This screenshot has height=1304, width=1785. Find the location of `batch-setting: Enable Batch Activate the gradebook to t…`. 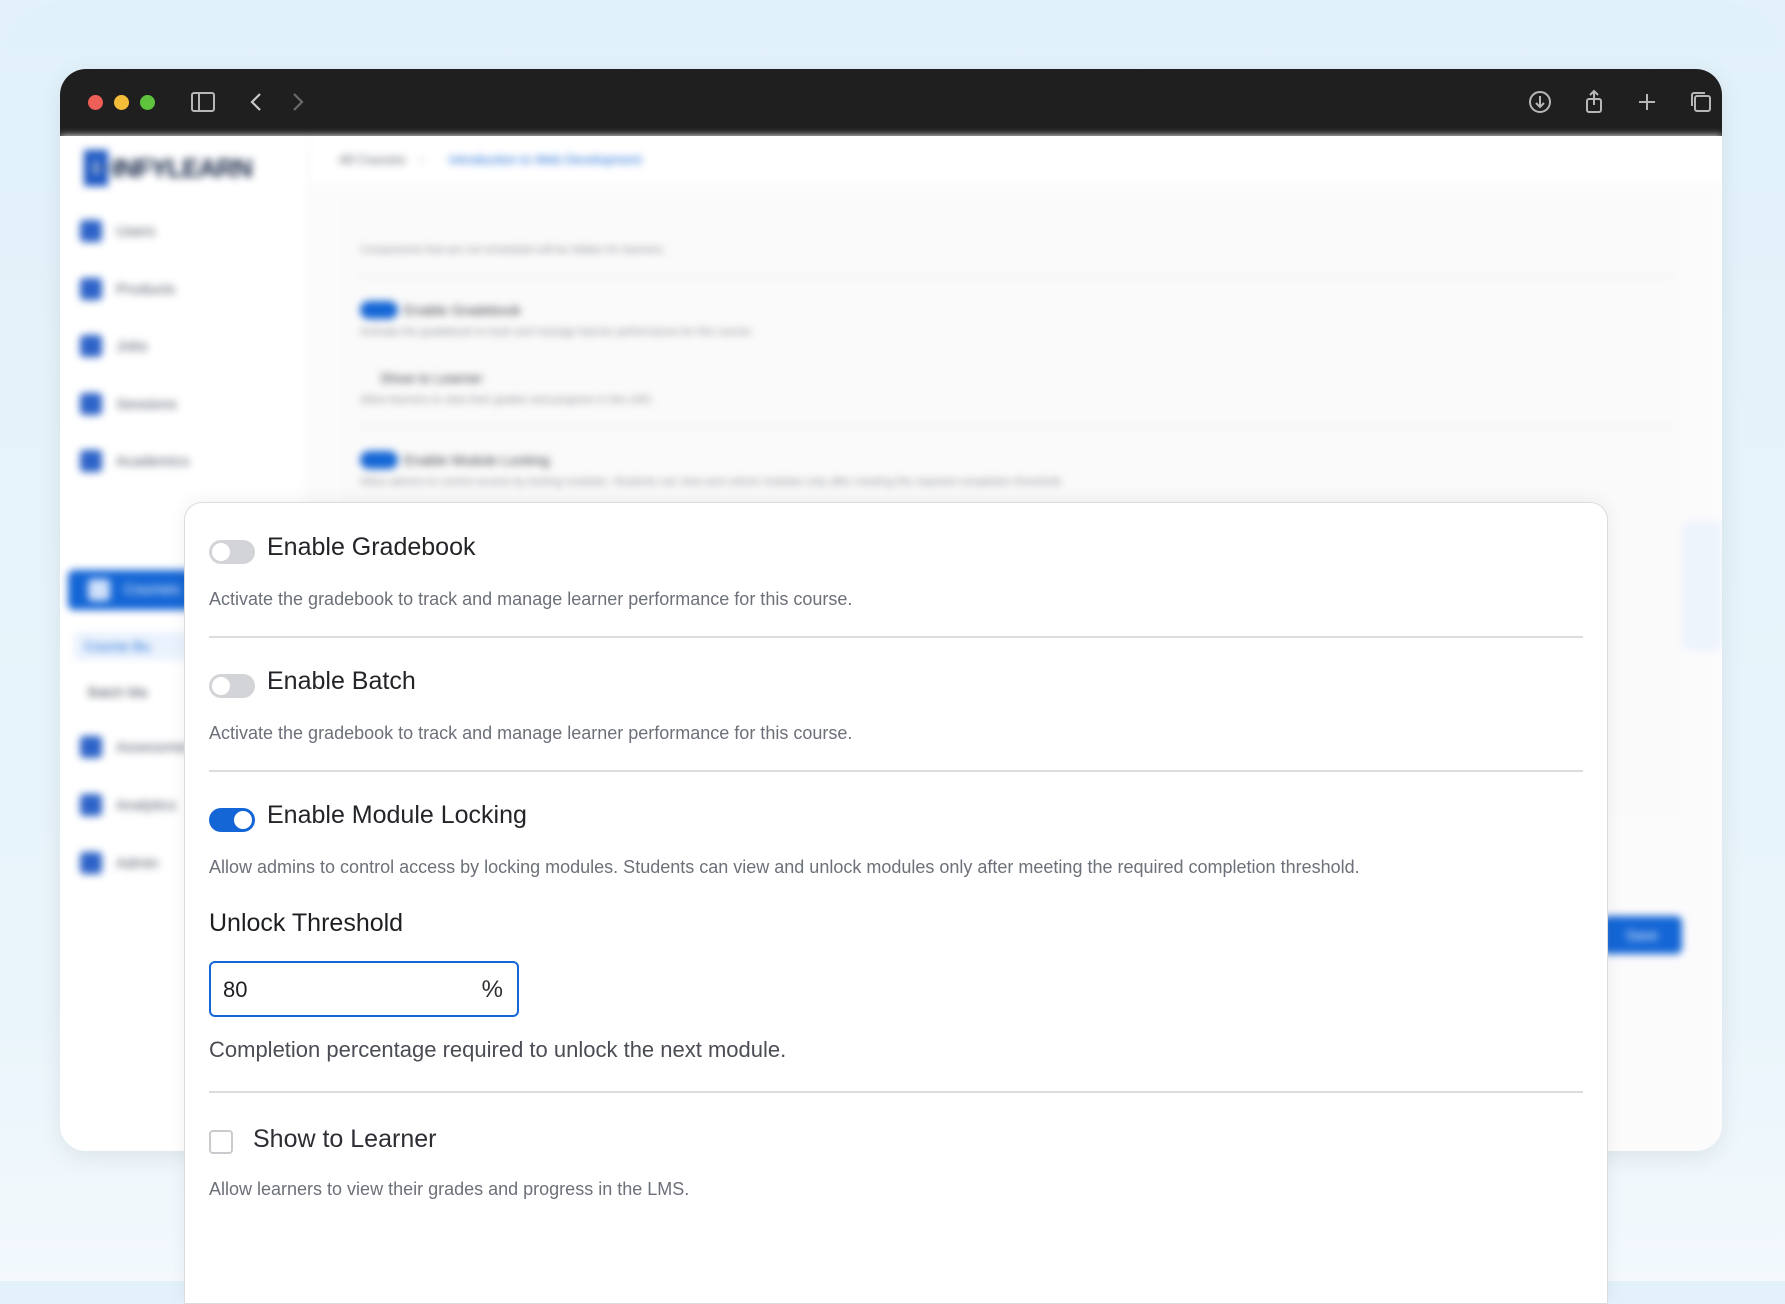

batch-setting: Enable Batch Activate the gradebook to t… is located at coordinates (896, 722).